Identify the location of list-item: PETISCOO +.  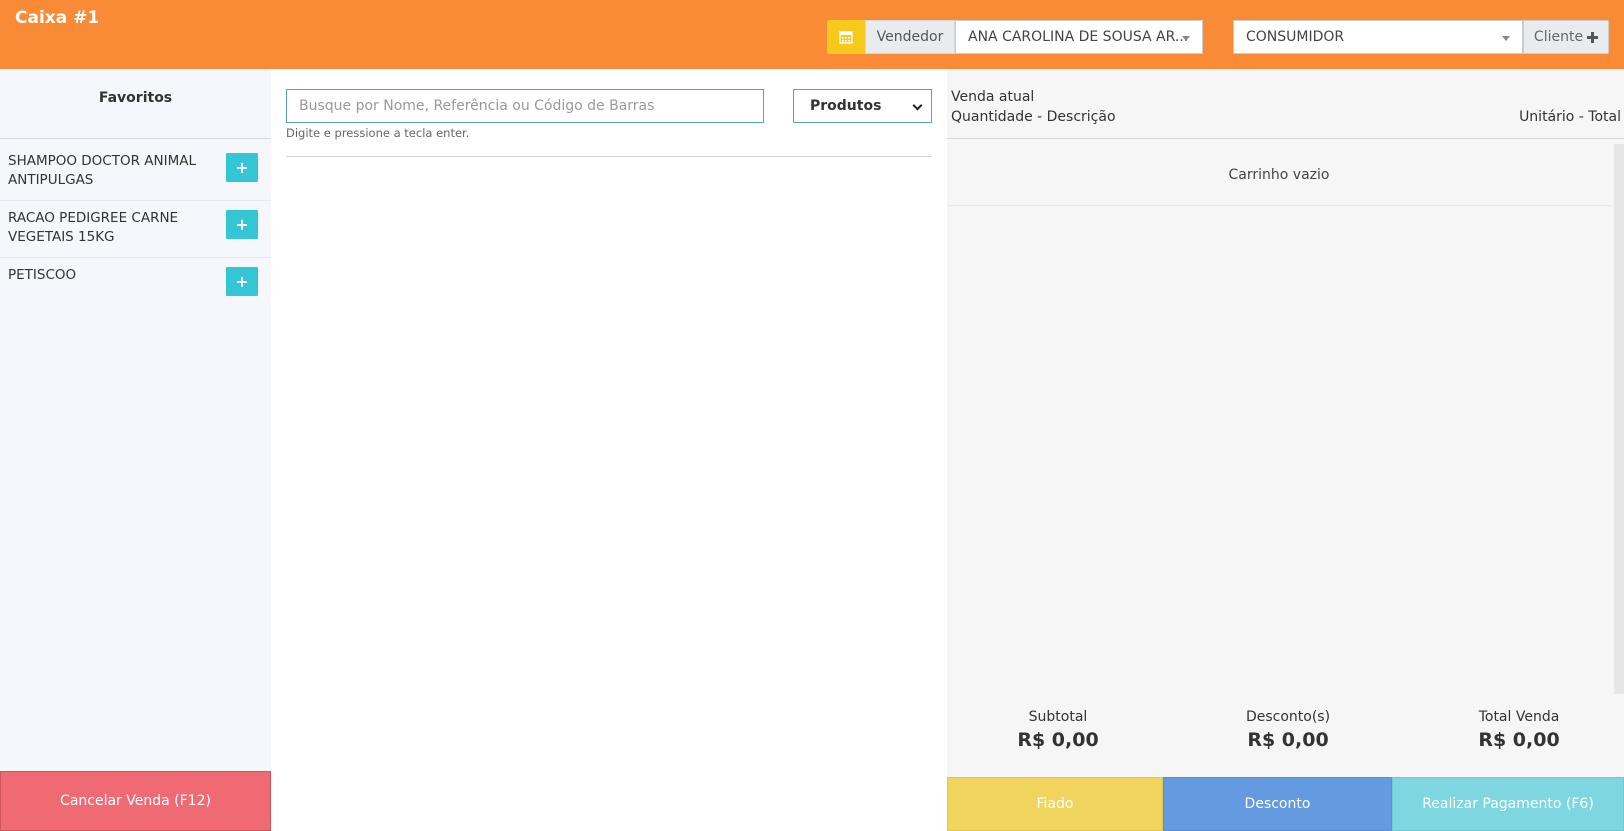
(135, 286).